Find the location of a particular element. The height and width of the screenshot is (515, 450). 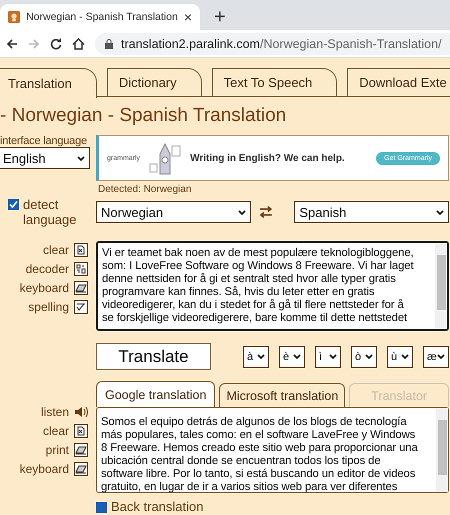

nav-tab: Dictionary is located at coordinates (154, 82).